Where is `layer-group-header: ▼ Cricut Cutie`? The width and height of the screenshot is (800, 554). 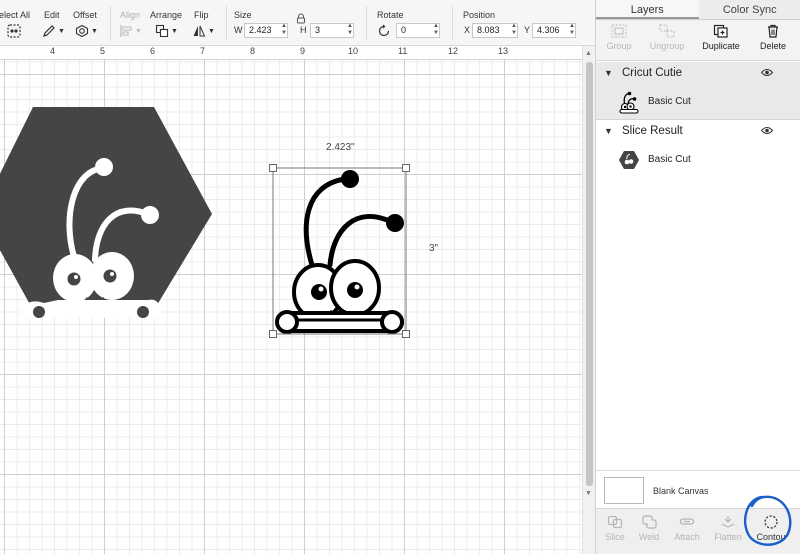 layer-group-header: ▼ Cricut Cutie is located at coordinates (698, 74).